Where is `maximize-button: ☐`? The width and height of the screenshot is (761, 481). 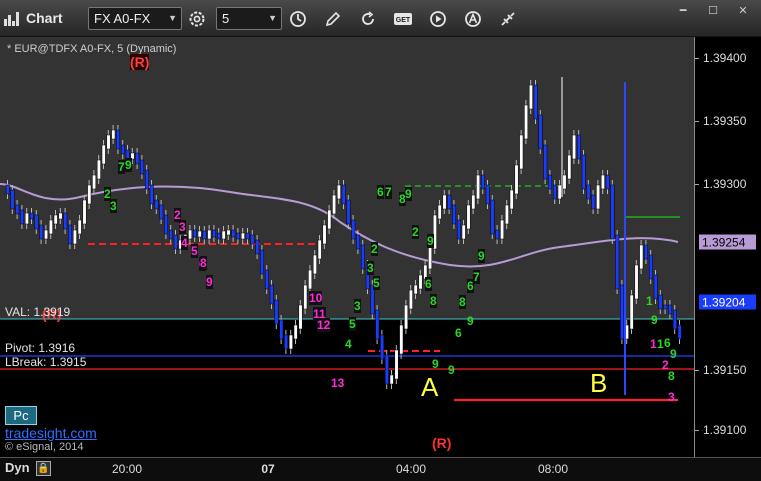 maximize-button: ☐ is located at coordinates (713, 10).